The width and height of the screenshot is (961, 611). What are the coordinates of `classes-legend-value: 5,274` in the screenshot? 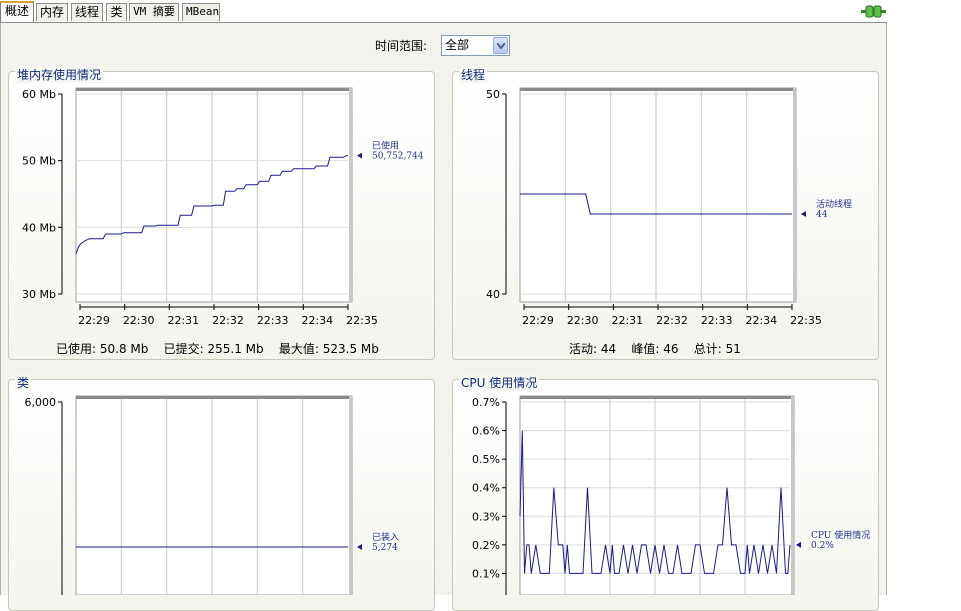 It's located at (385, 548).